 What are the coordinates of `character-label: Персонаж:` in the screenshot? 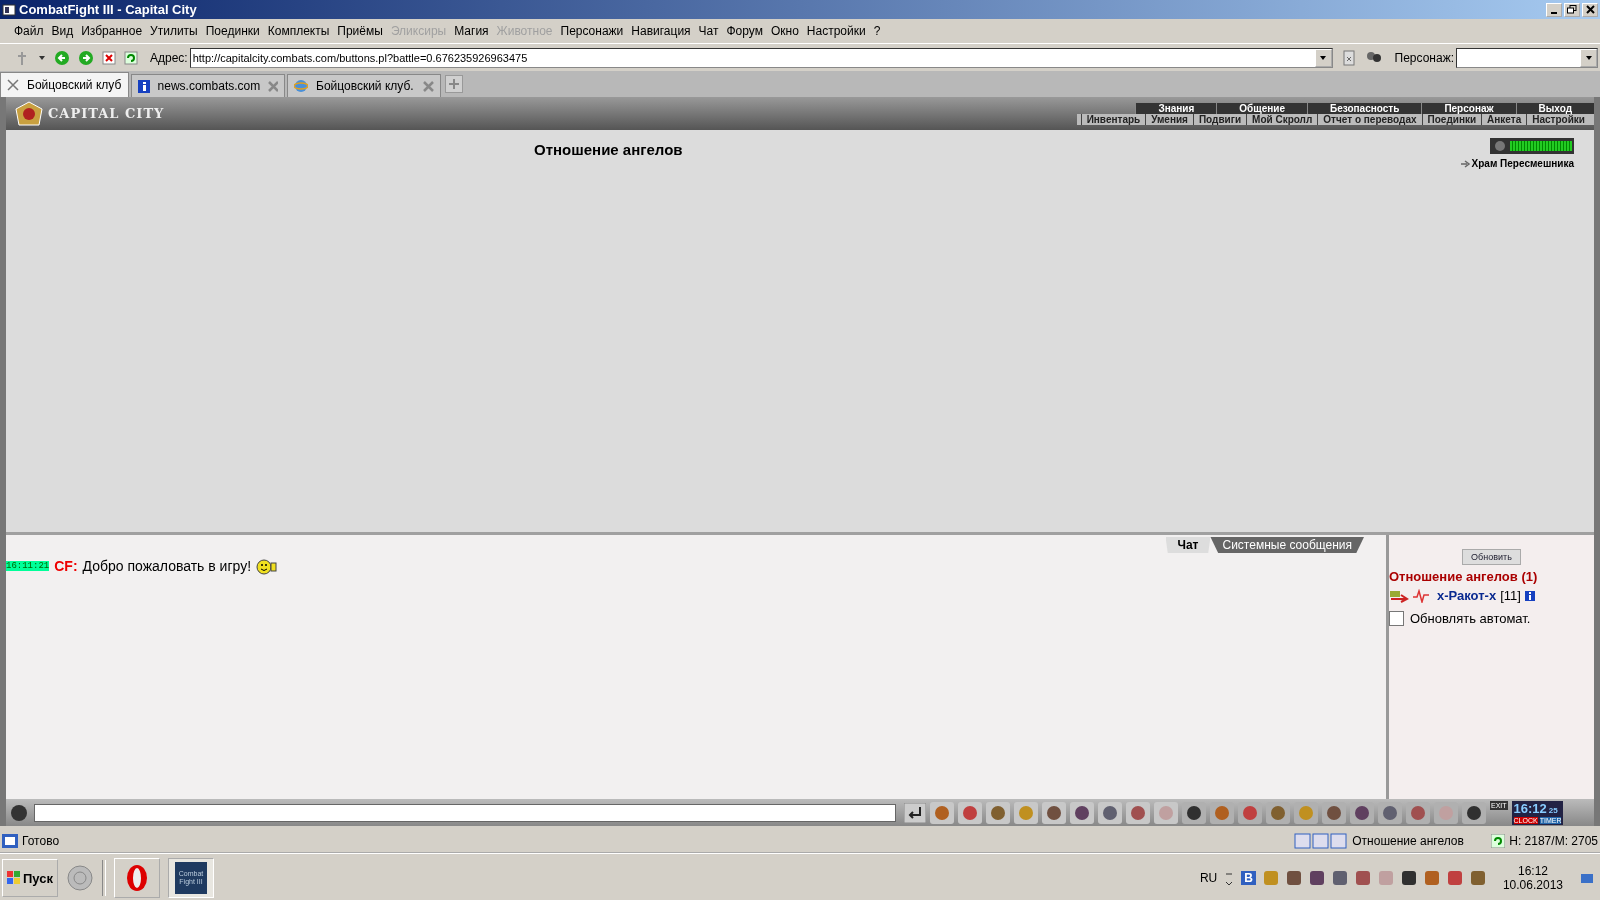 It's located at (1424, 57).